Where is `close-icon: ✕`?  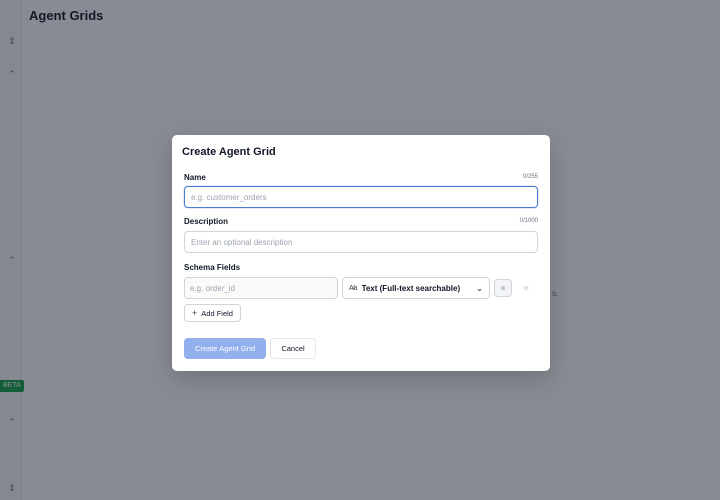 close-icon: ✕ is located at coordinates (526, 288).